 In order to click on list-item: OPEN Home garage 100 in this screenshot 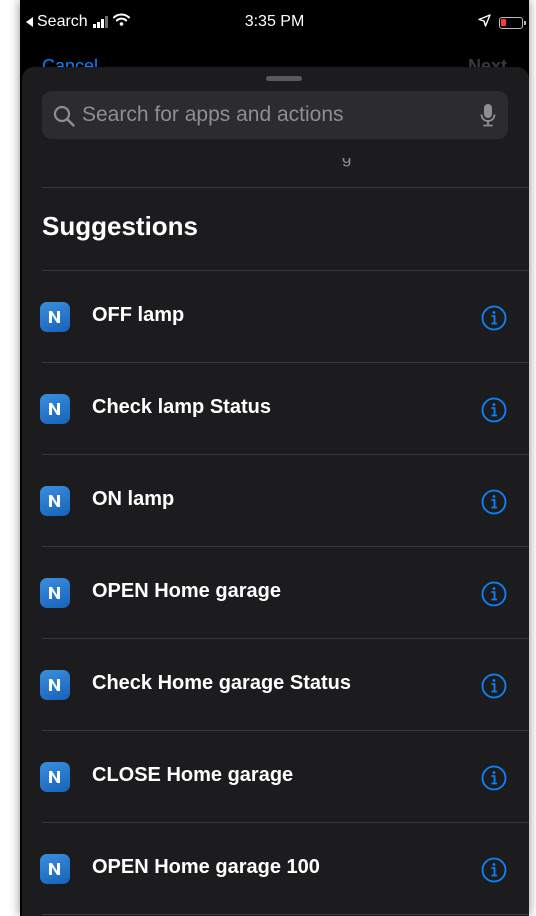, I will do `click(275, 869)`.